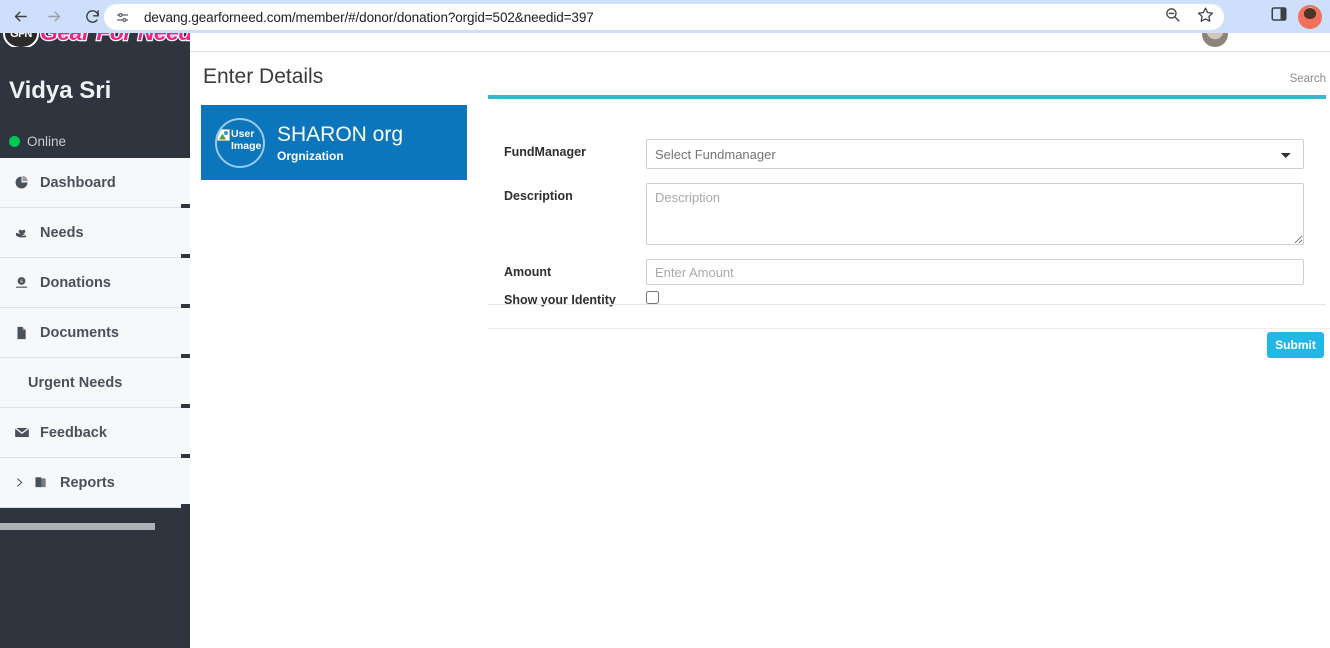 Image resolution: width=1330 pixels, height=648 pixels. What do you see at coordinates (1172, 17) in the screenshot?
I see `zoom-out-magnifier-icon` at bounding box center [1172, 17].